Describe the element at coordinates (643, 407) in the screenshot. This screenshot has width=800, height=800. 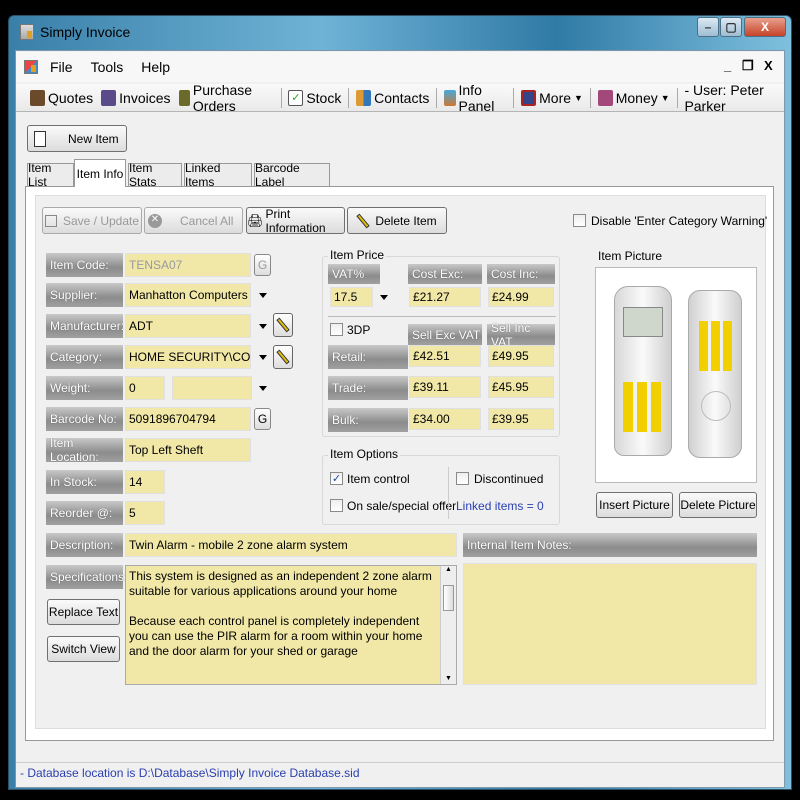
I see `keypad` at that location.